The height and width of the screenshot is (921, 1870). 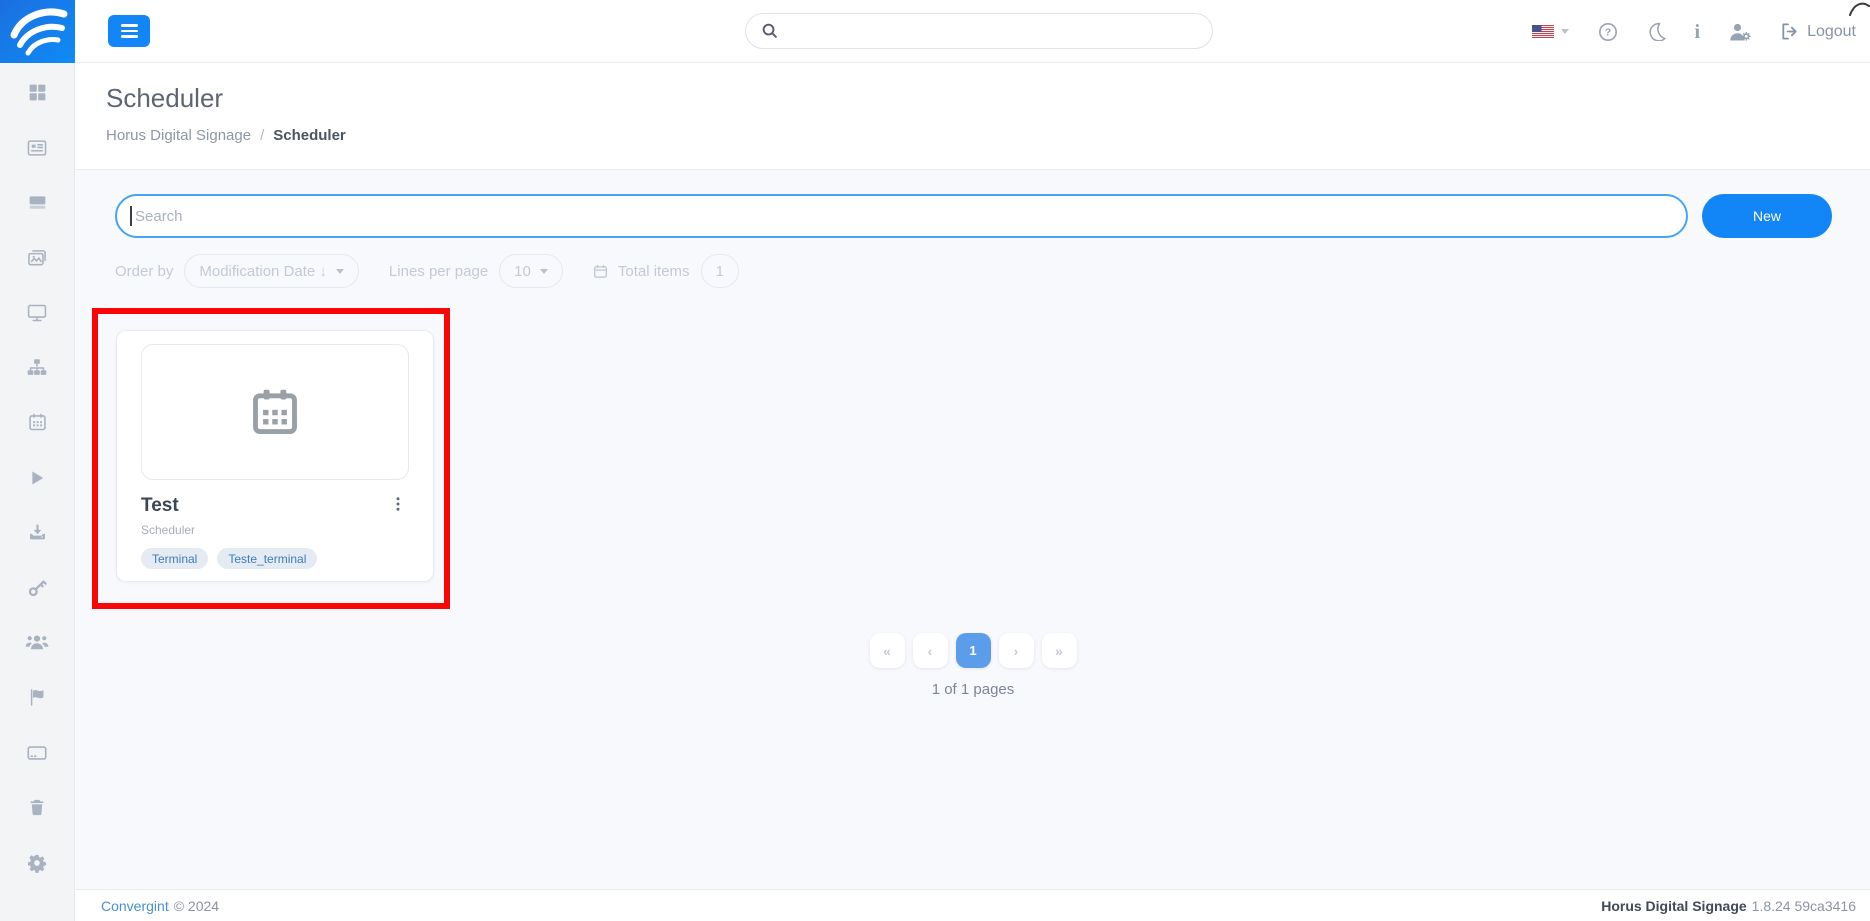 I want to click on list-search, so click(x=901, y=216).